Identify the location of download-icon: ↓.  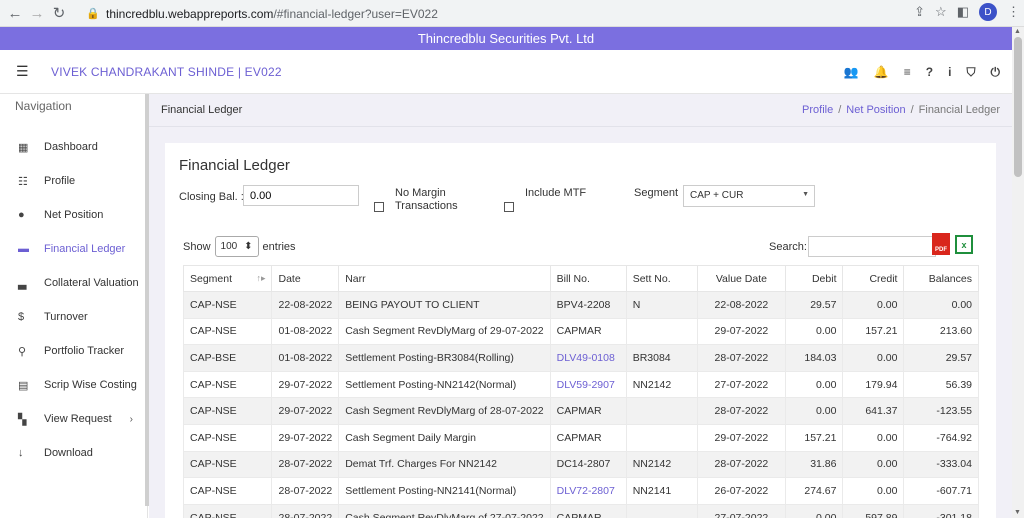
(21, 453).